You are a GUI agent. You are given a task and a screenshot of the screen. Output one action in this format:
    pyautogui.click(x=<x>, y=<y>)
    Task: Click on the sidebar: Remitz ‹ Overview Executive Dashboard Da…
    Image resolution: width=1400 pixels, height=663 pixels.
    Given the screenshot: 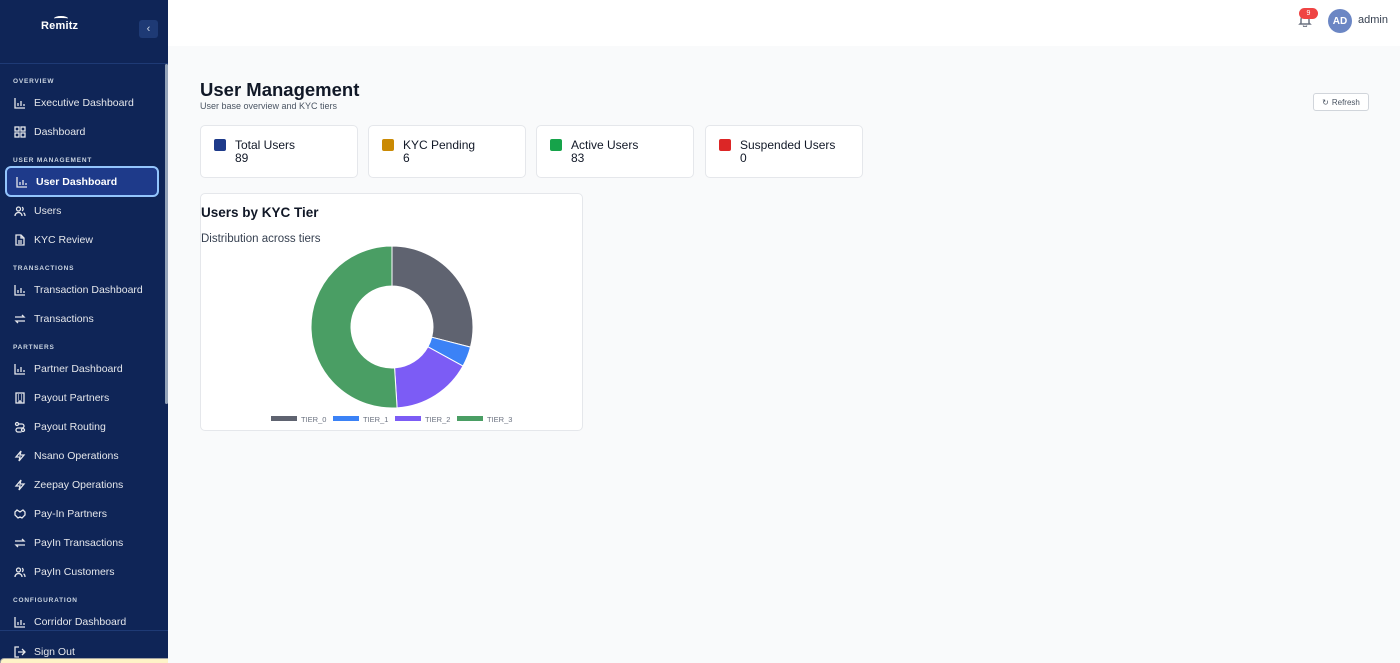 What is the action you would take?
    pyautogui.click(x=84, y=331)
    